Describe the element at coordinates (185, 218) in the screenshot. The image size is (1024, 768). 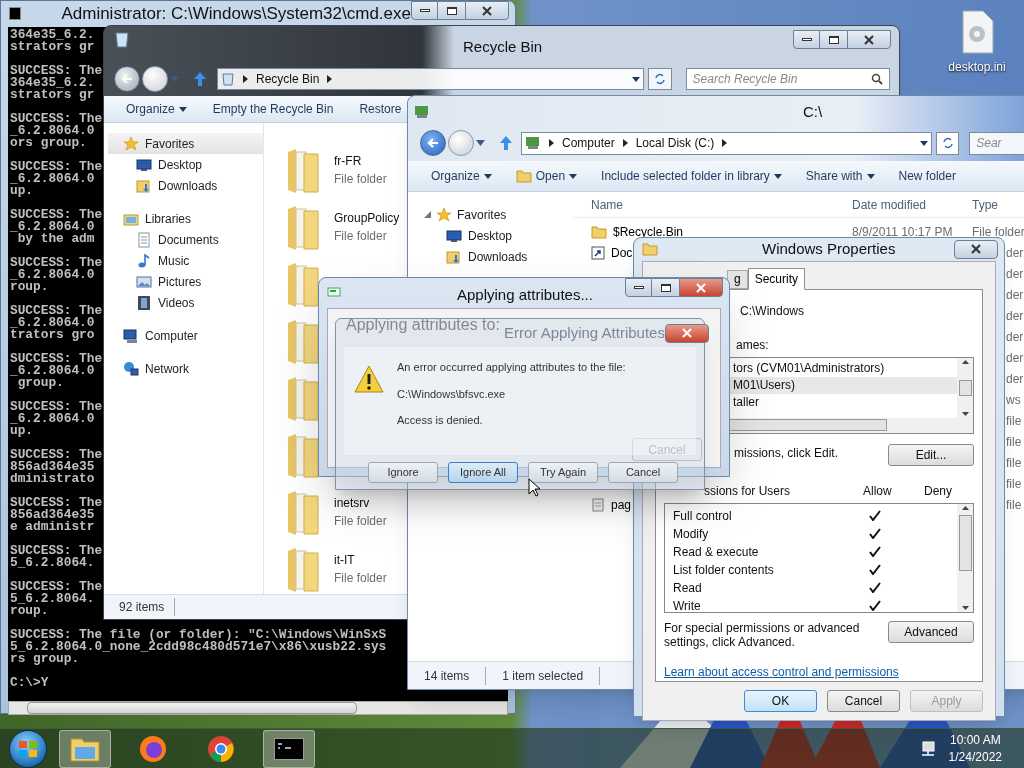
I see `nav-item: Libraries` at that location.